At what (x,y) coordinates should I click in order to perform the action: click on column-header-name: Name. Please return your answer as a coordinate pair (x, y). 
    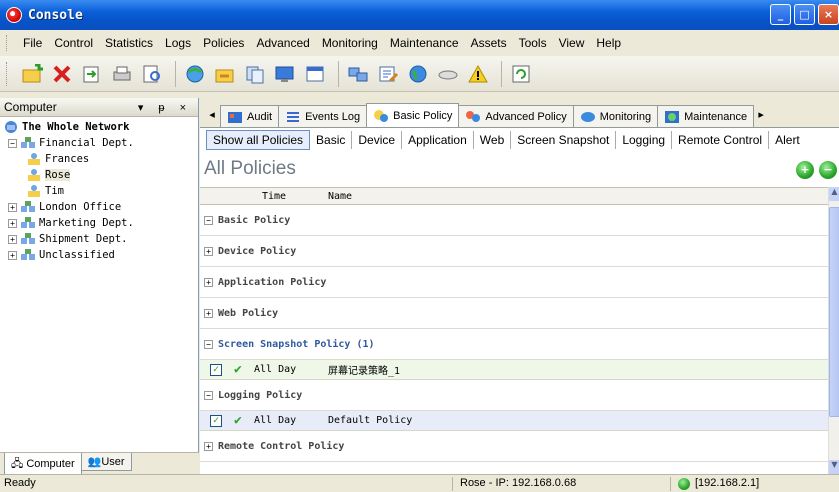
    Looking at the image, I should click on (340, 196).